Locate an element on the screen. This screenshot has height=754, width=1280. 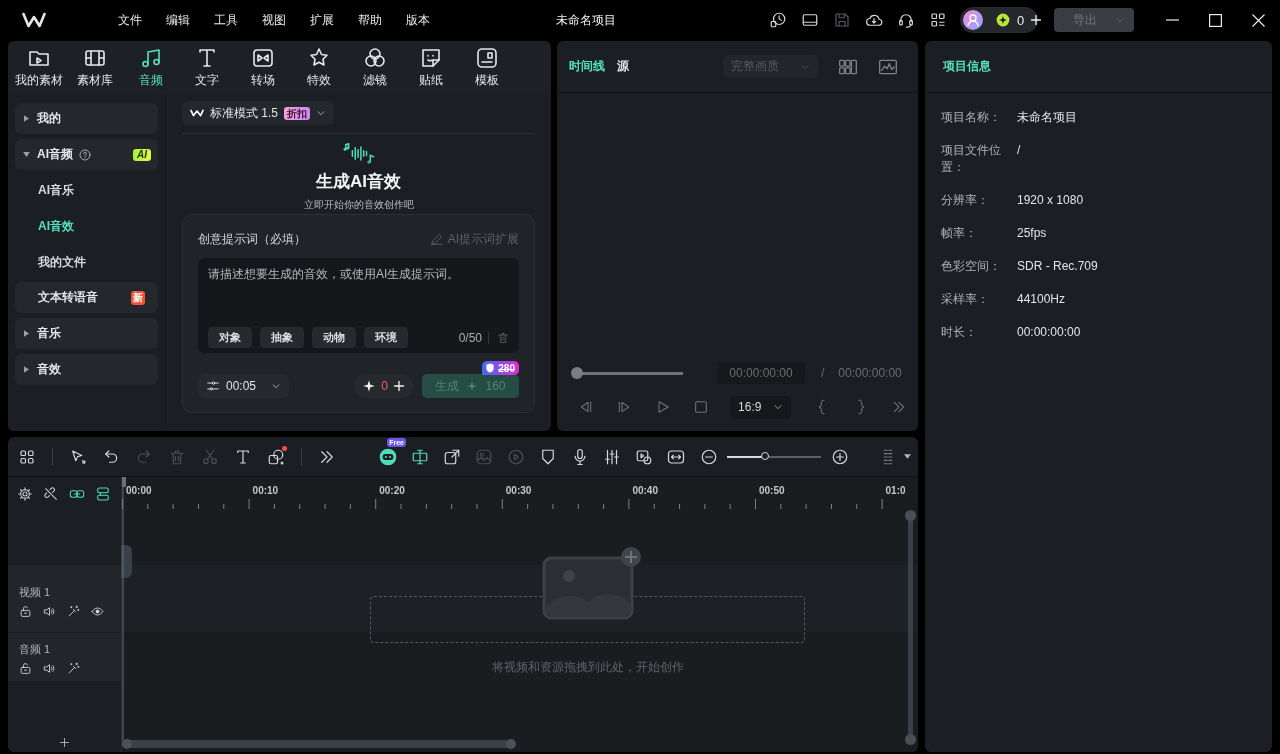
menu-item: 文件 is located at coordinates (130, 20).